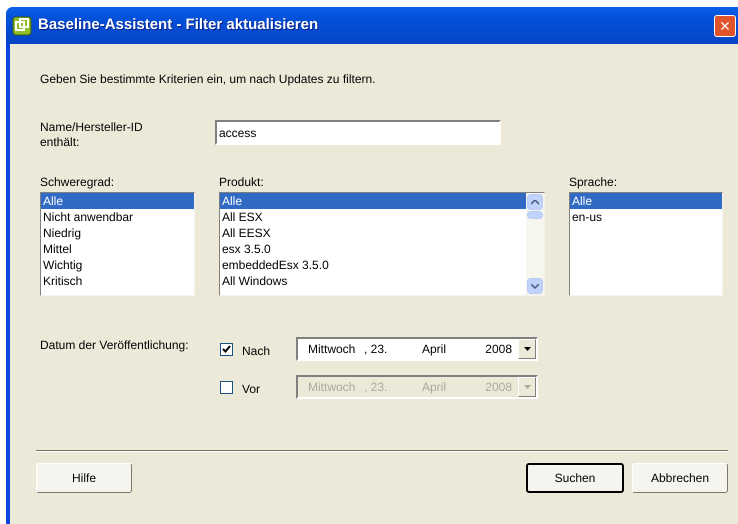  Describe the element at coordinates (22, 26) in the screenshot. I see `app-icon` at that location.